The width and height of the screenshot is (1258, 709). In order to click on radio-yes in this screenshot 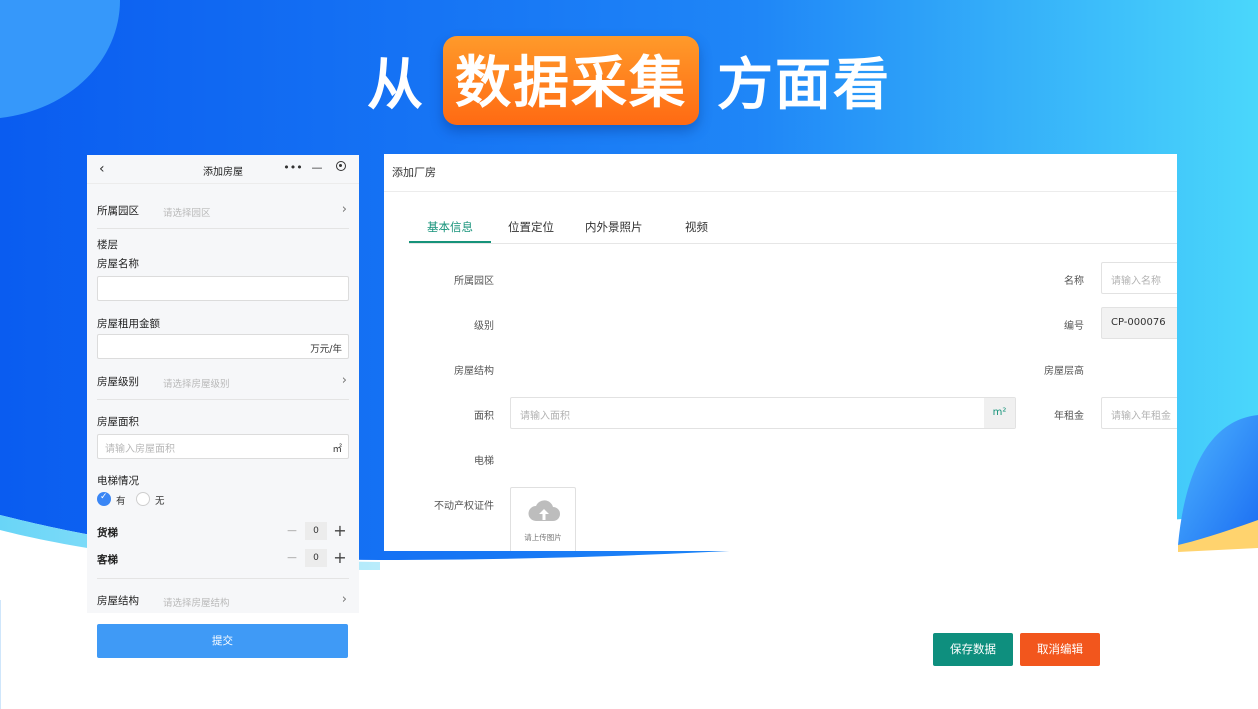, I will do `click(104, 499)`.